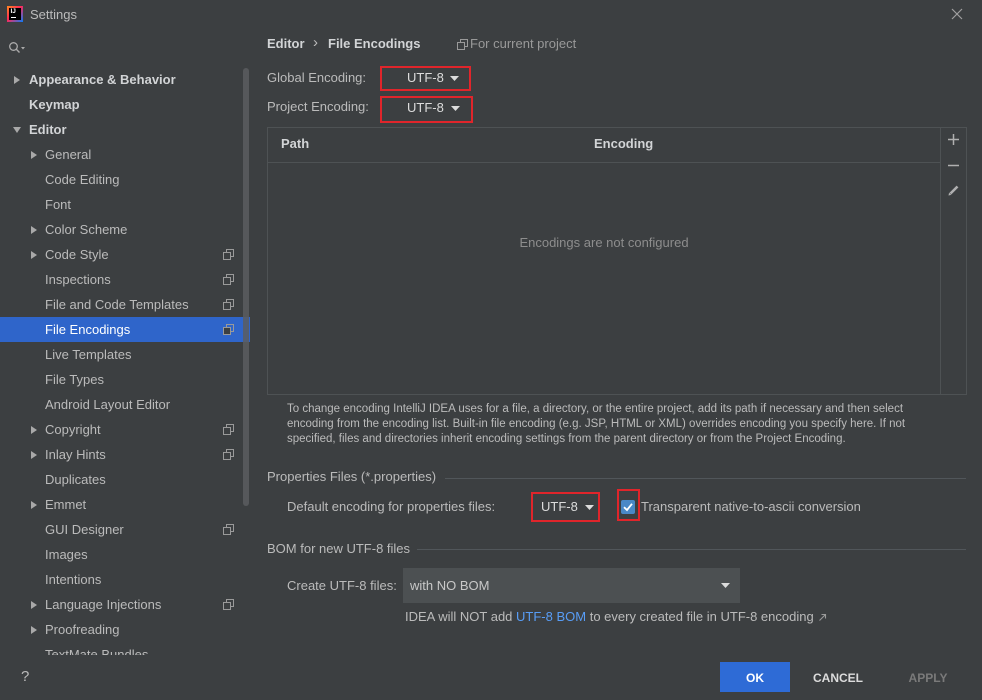 The height and width of the screenshot is (700, 982). What do you see at coordinates (125, 204) in the screenshot?
I see `sidebar-item-font: Font` at bounding box center [125, 204].